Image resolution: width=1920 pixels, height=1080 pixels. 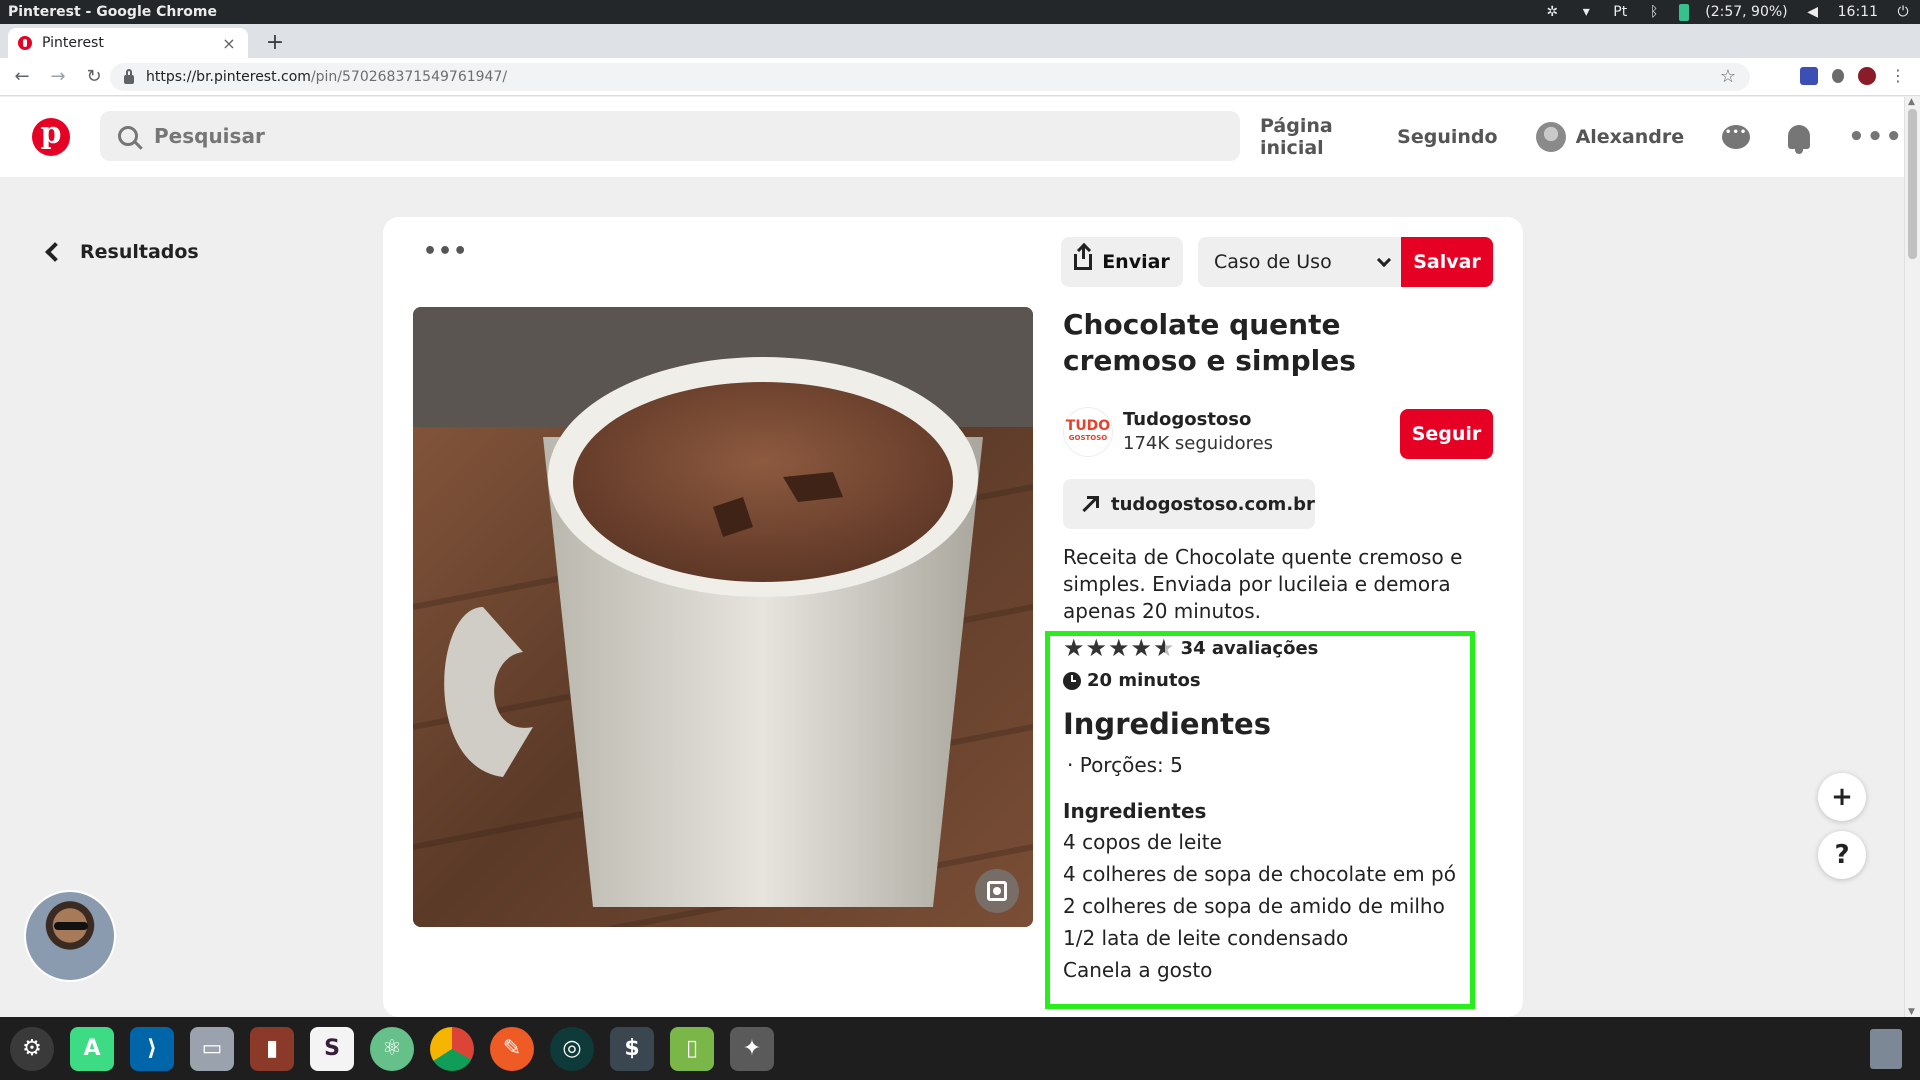 I want to click on notifications-button, so click(x=1799, y=138).